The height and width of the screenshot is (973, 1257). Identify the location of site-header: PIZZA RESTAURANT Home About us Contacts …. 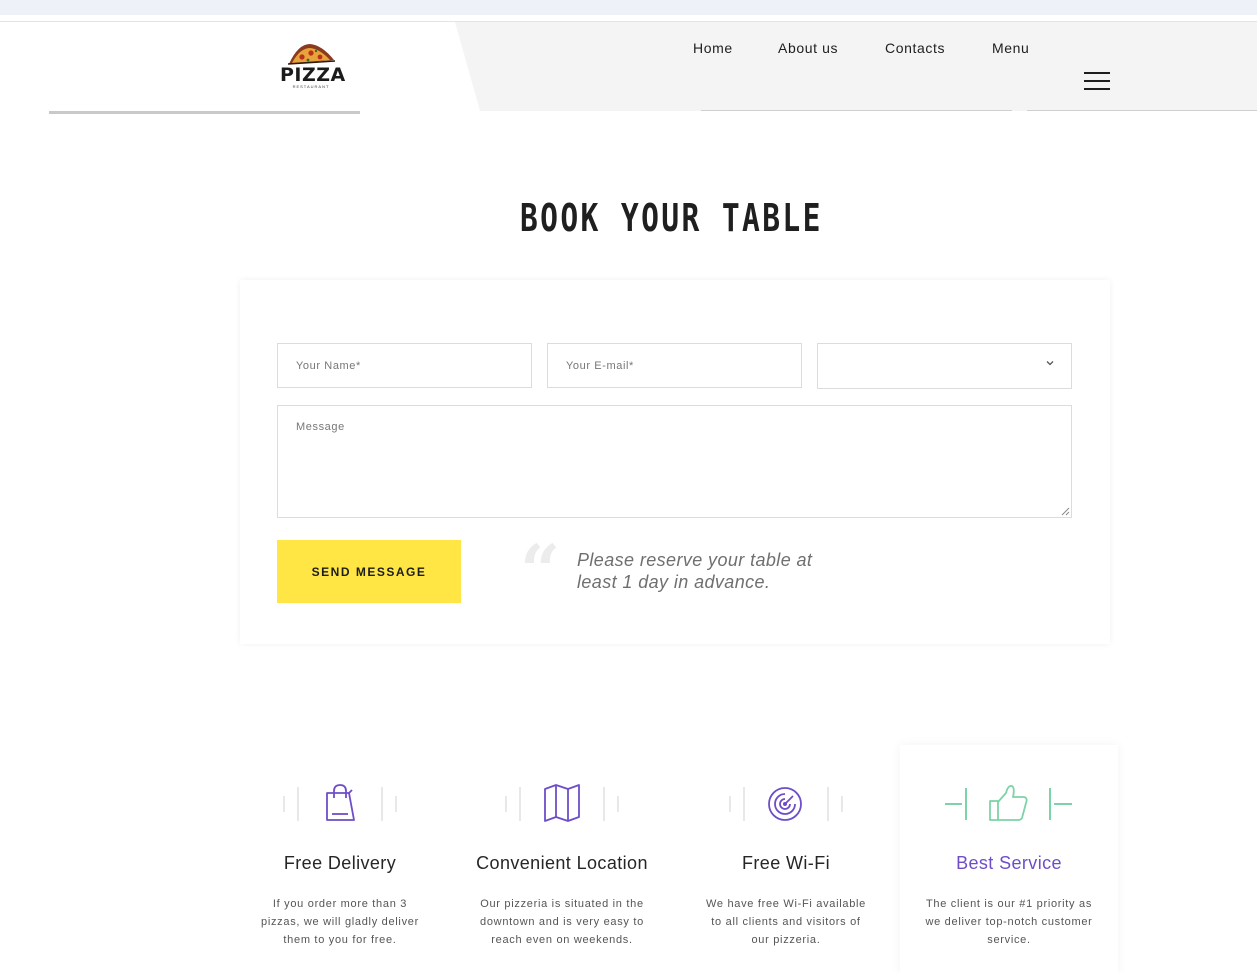
(628, 68).